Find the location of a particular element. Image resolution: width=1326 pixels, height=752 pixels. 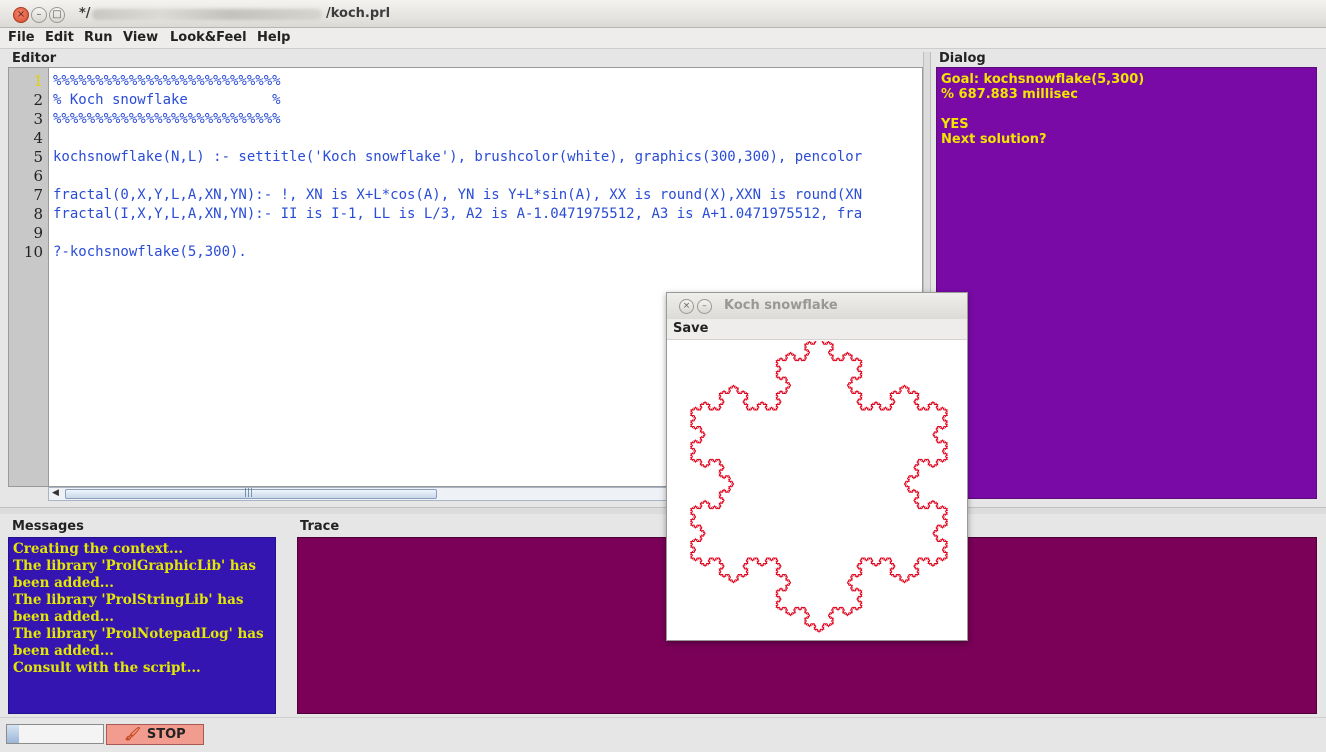

koch-save-menu: Save is located at coordinates (690, 328).